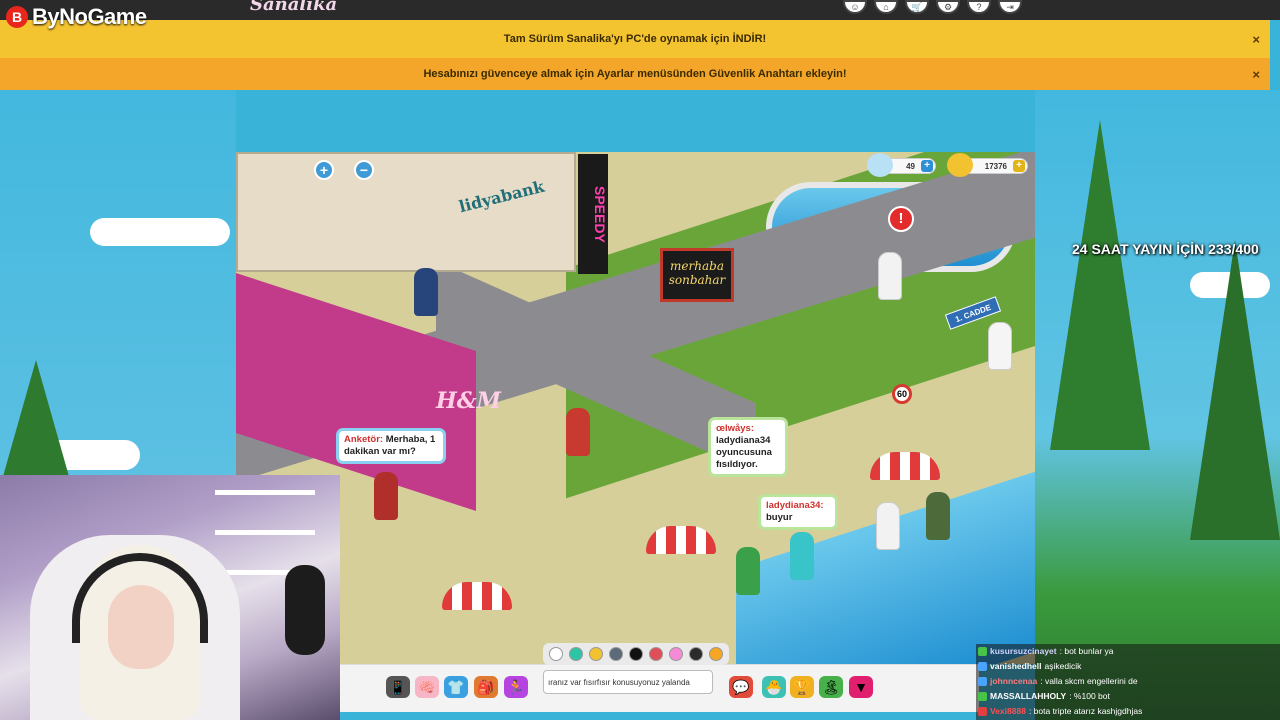 The width and height of the screenshot is (1280, 720). I want to click on avatar-beach, so click(748, 571).